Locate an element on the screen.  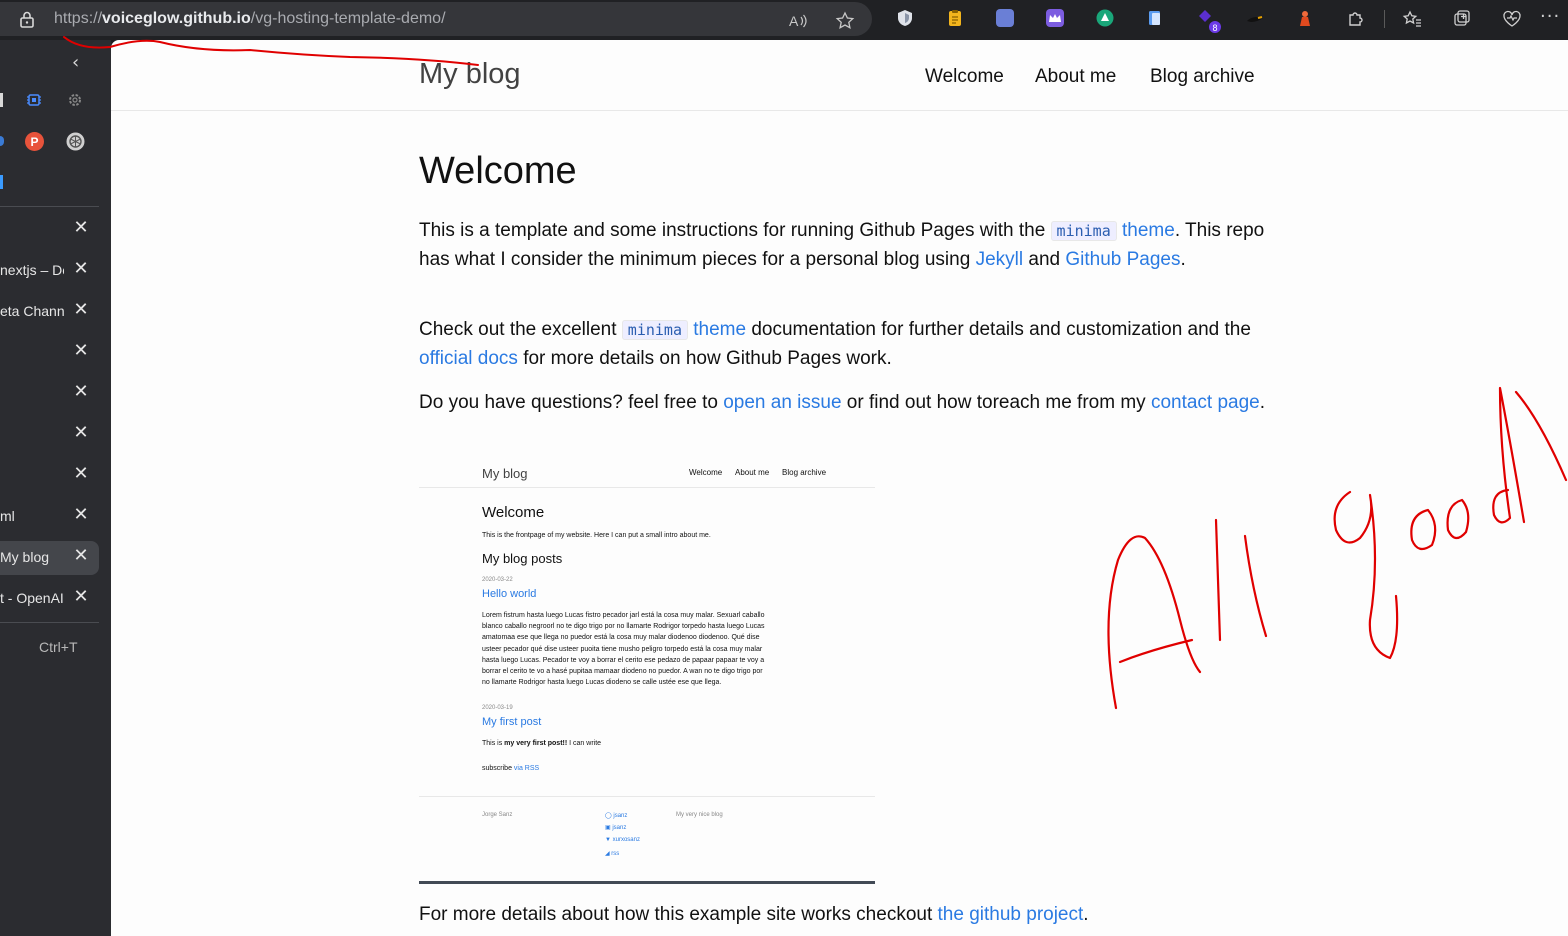
more-options-icon: ··· is located at coordinates (1550, 16).